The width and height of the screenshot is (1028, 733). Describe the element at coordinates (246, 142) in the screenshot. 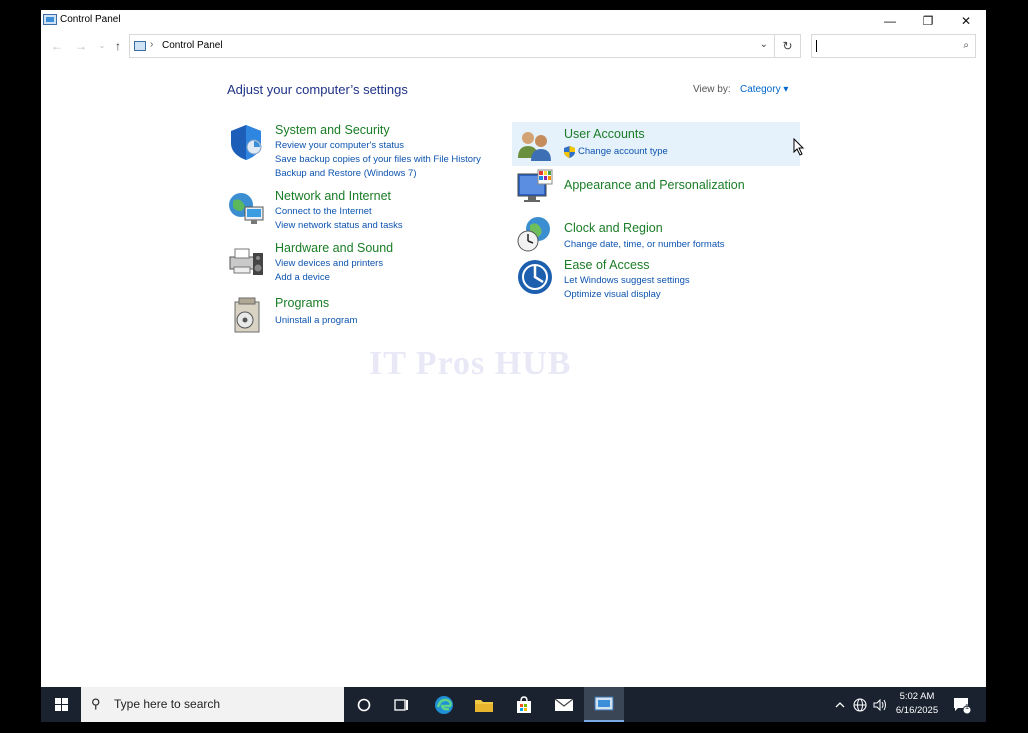

I see `shield-icon` at that location.